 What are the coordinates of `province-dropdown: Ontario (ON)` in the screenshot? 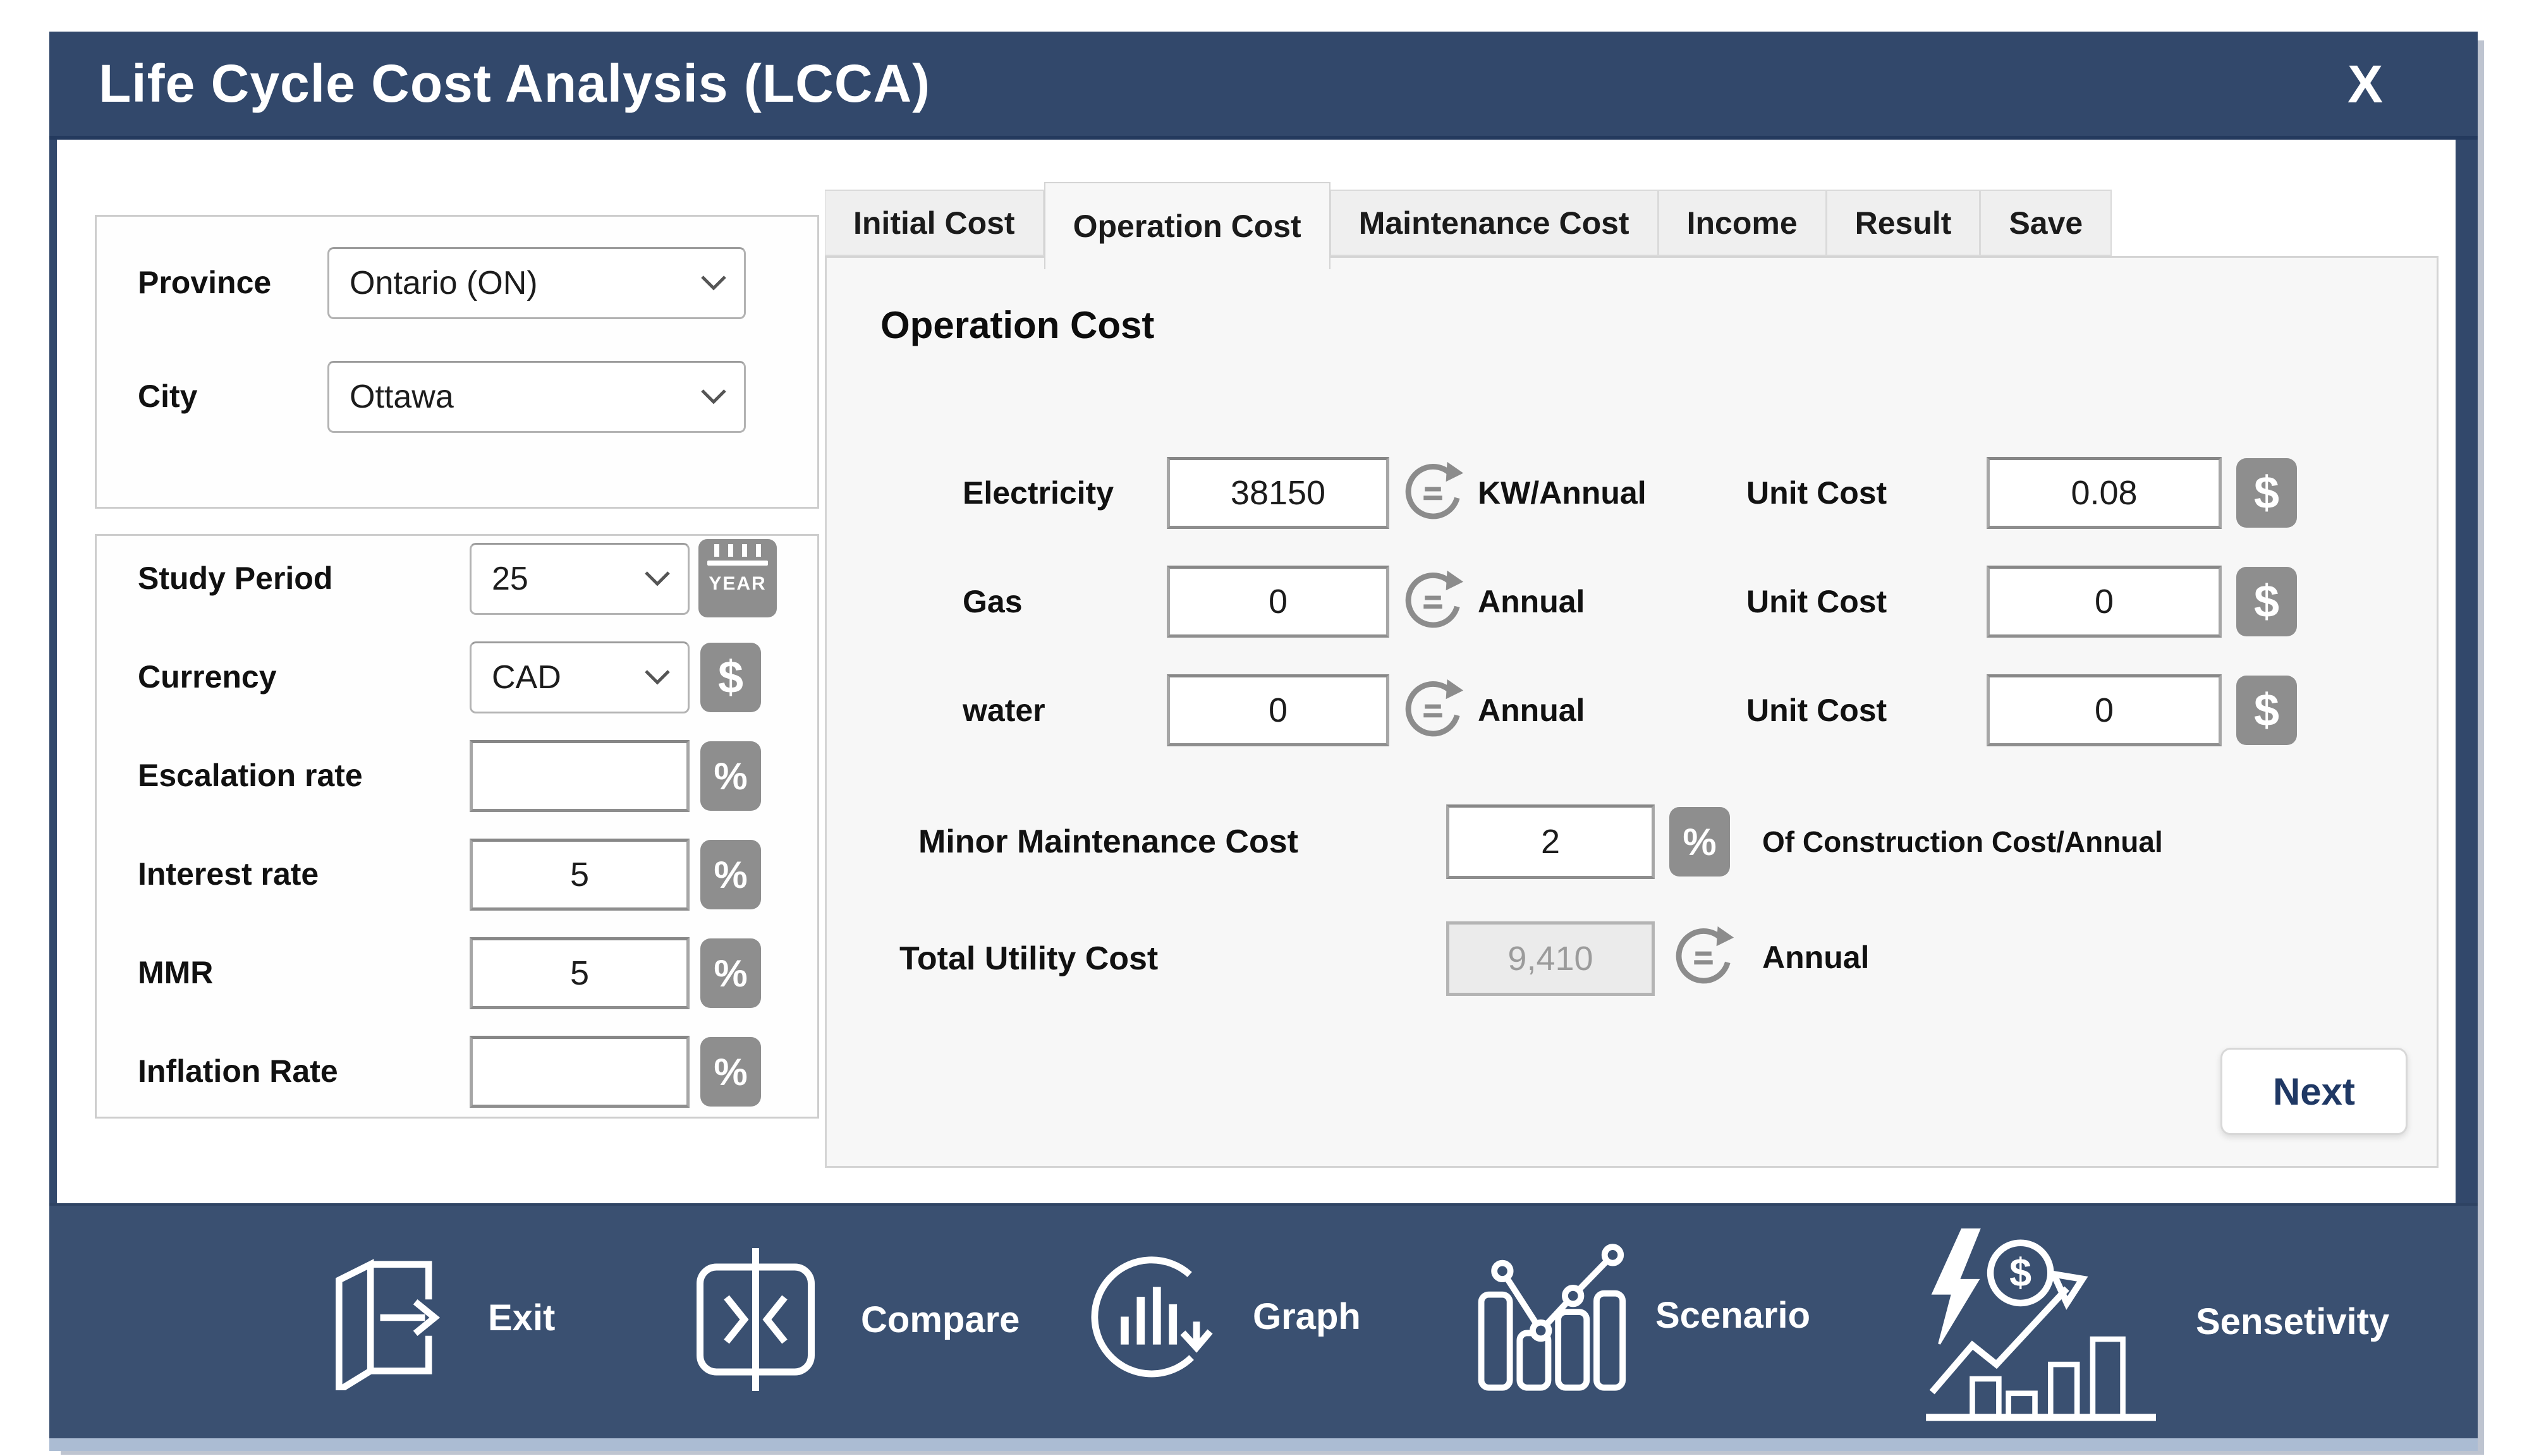 It's located at (536, 283).